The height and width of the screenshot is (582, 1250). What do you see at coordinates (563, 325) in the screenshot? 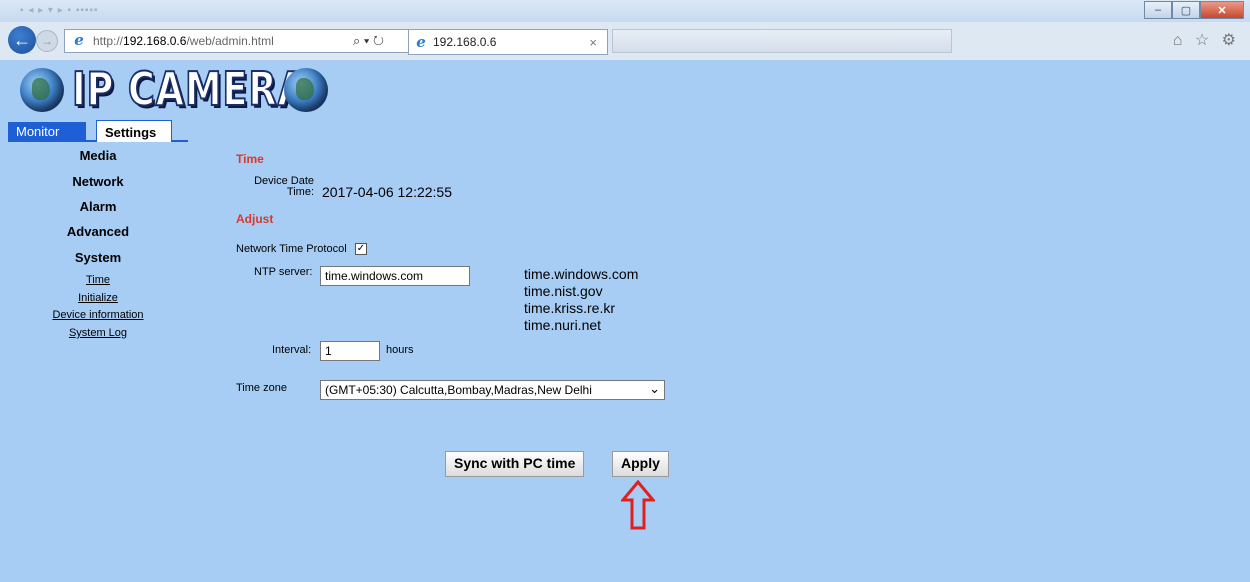
I see `list-item: time.nuri.net` at bounding box center [563, 325].